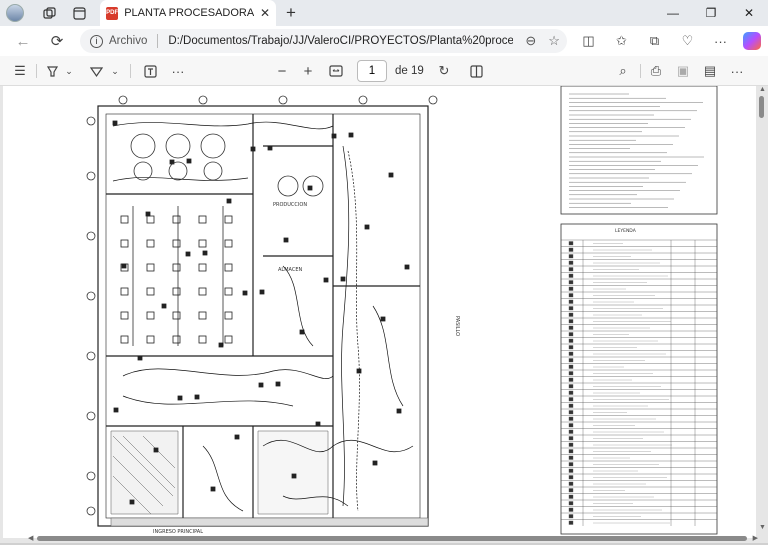 Image resolution: width=768 pixels, height=545 pixels. I want to click on favorite-star-icon: ☆, so click(554, 41).